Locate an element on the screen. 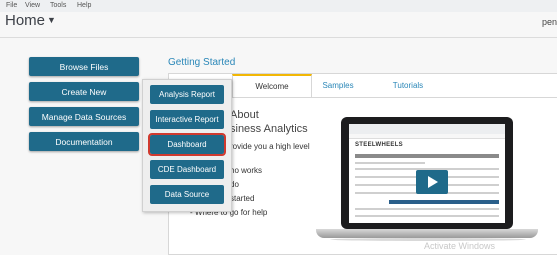 This screenshot has height=255, width=557. tab-welcome: Welcome is located at coordinates (272, 85).